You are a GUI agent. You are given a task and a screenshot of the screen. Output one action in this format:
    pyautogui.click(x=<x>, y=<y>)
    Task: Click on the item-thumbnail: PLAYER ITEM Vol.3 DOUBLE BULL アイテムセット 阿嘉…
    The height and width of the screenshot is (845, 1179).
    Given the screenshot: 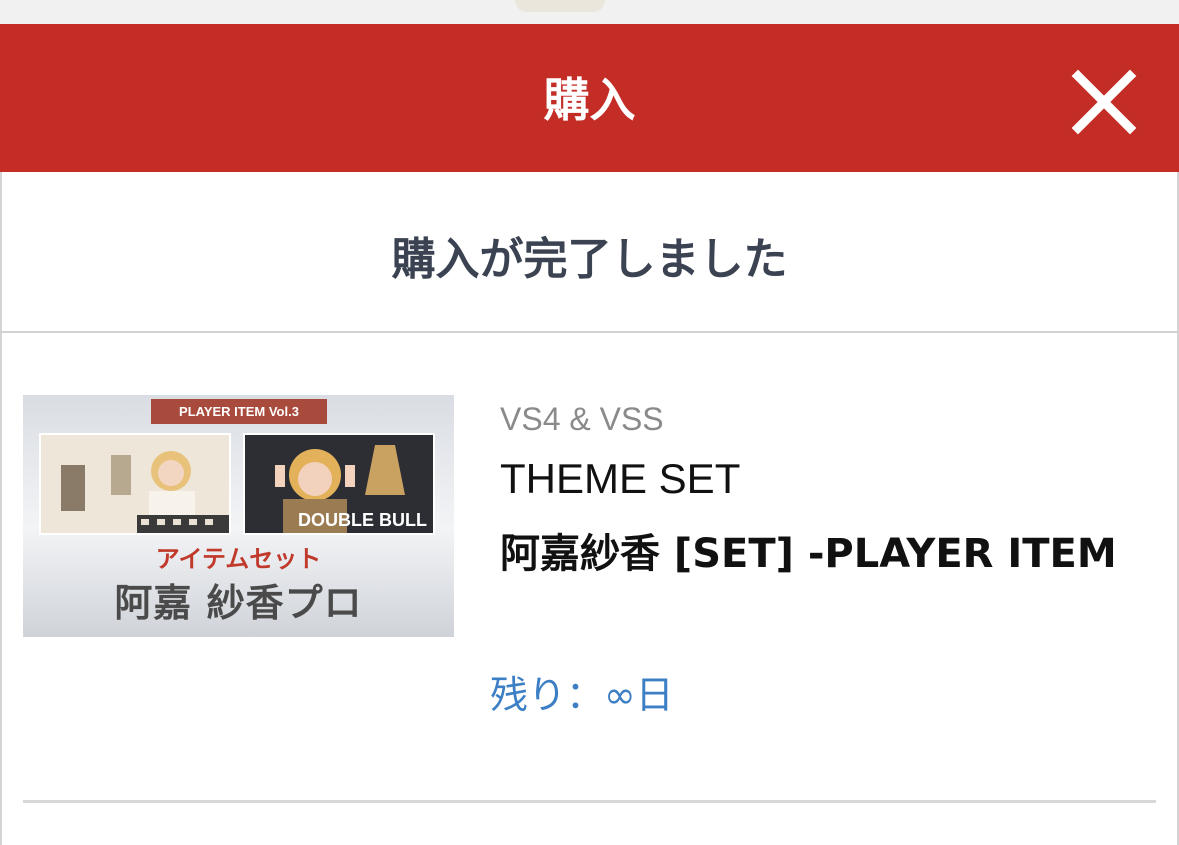 What is the action you would take?
    pyautogui.click(x=238, y=516)
    